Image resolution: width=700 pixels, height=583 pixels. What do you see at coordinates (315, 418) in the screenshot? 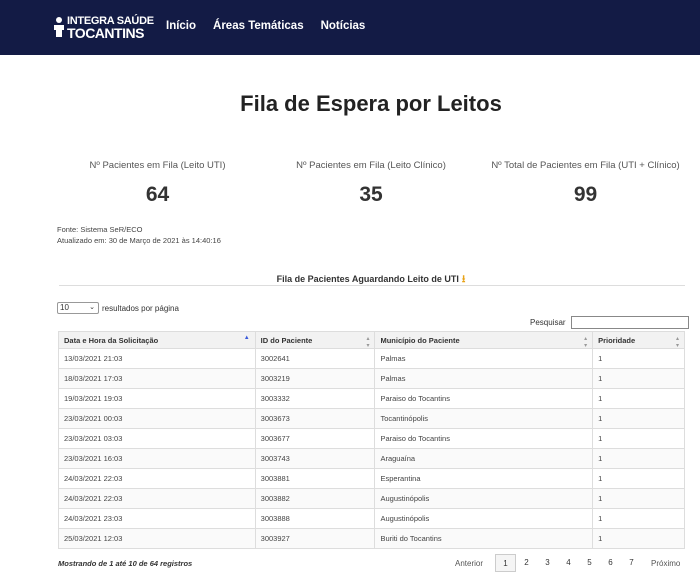
I see `cell-patient-id: 3003673` at bounding box center [315, 418].